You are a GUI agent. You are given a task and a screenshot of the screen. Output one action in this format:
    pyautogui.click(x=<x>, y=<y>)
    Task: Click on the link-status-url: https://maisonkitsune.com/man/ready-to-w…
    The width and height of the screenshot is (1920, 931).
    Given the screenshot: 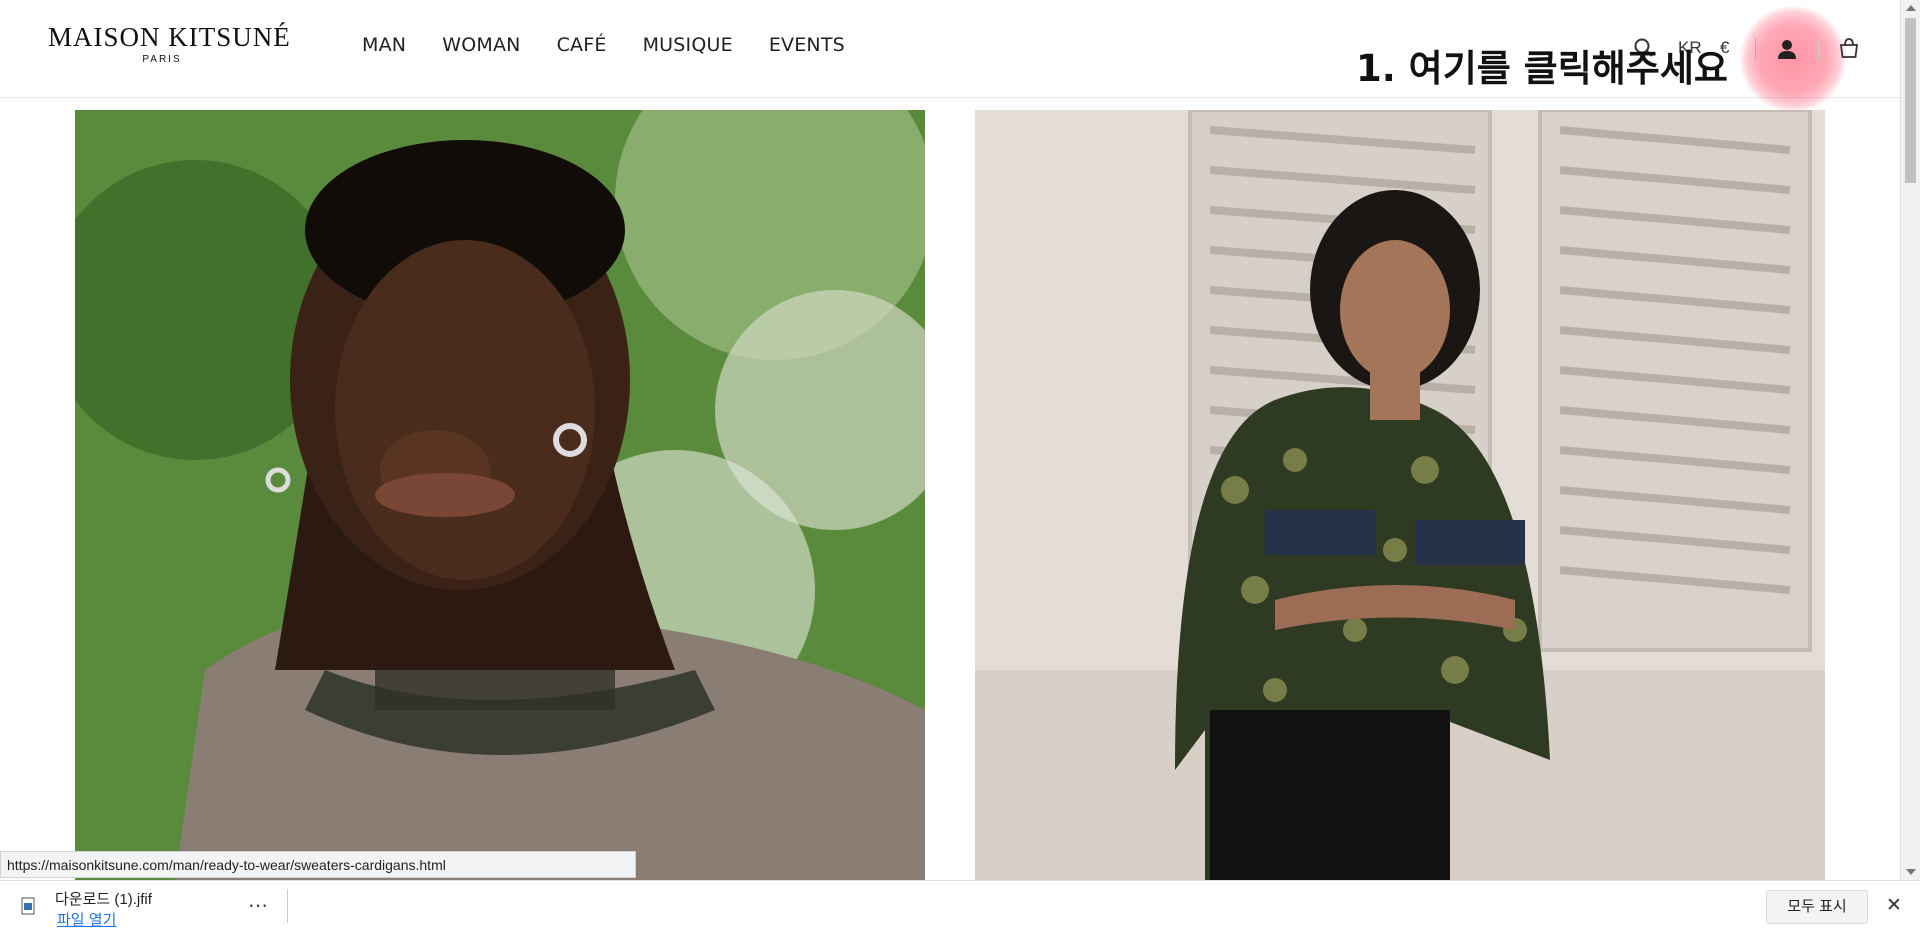 What is the action you would take?
    pyautogui.click(x=318, y=864)
    